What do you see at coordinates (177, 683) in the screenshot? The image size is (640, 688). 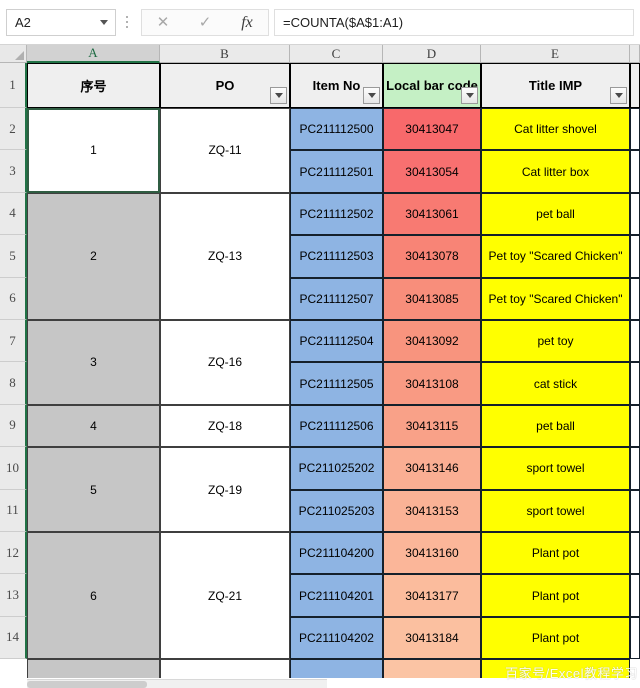 I see `horizontal-scrollbar` at bounding box center [177, 683].